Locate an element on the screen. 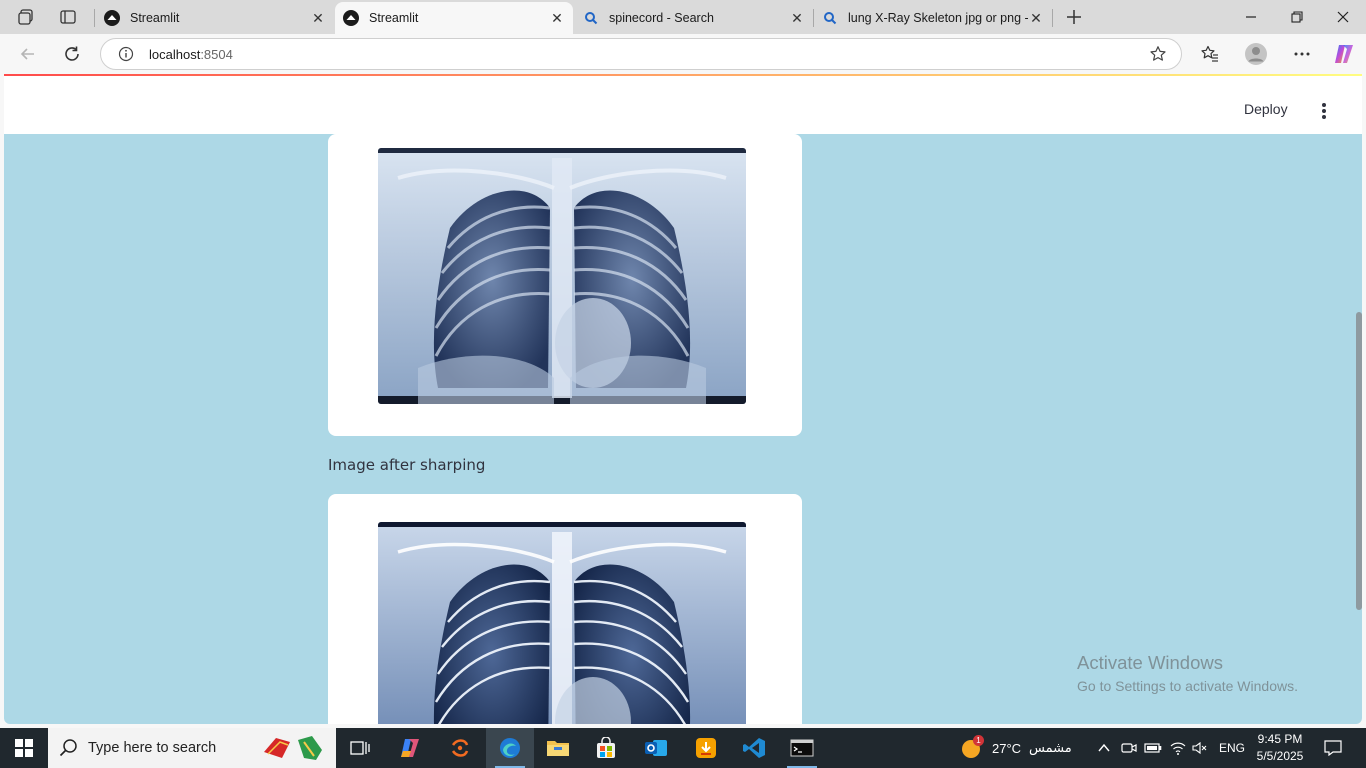  tab-actions-icon is located at coordinates (68, 17).